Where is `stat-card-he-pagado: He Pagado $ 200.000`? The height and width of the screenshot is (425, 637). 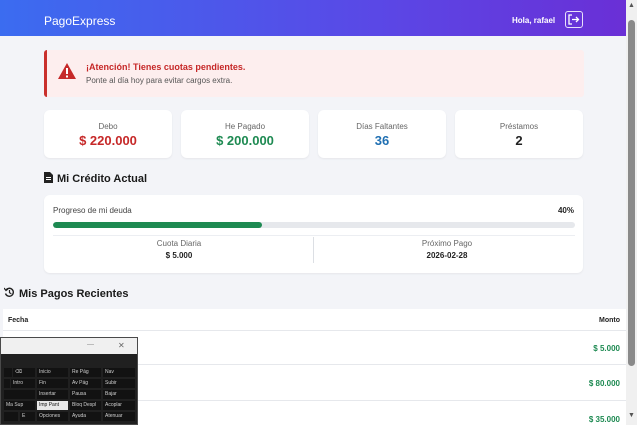
stat-card-he-pagado: He Pagado $ 200.000 is located at coordinates (245, 134).